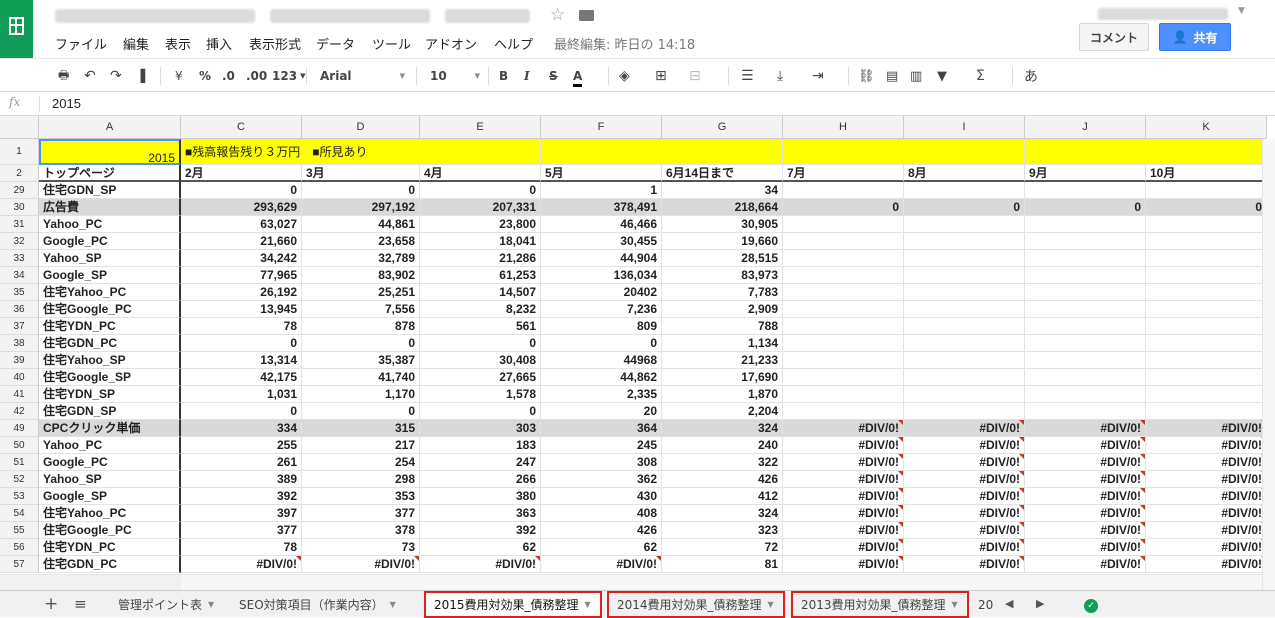 This screenshot has width=1275, height=618. Describe the element at coordinates (964, 394) in the screenshot. I see `cell-i41` at that location.